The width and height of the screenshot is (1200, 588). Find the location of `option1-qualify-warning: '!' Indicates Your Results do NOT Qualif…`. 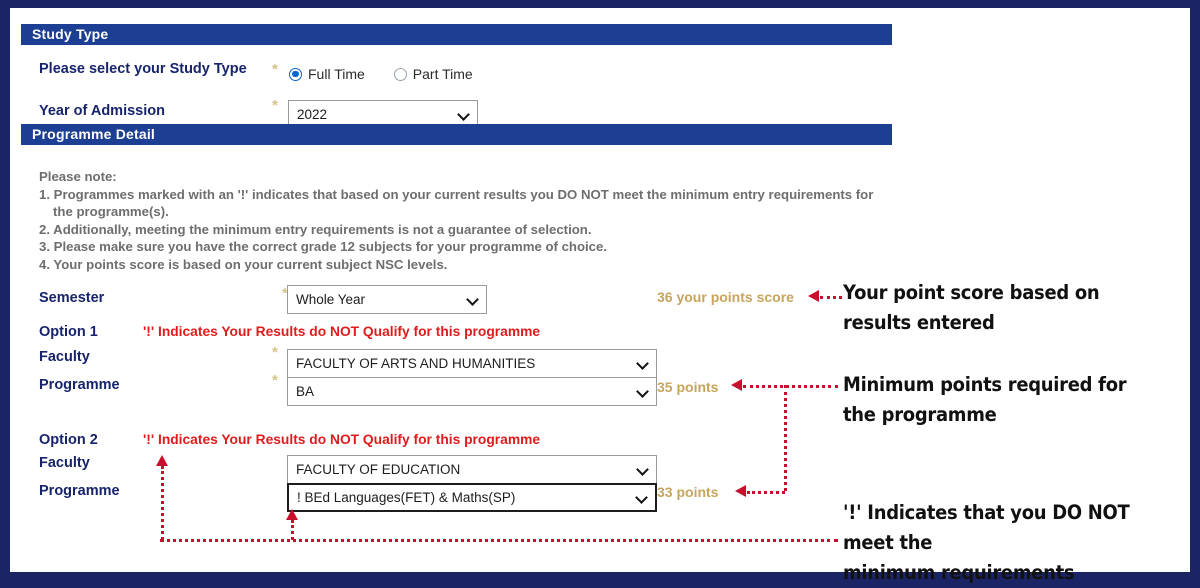

option1-qualify-warning: '!' Indicates Your Results do NOT Qualif… is located at coordinates (342, 331).